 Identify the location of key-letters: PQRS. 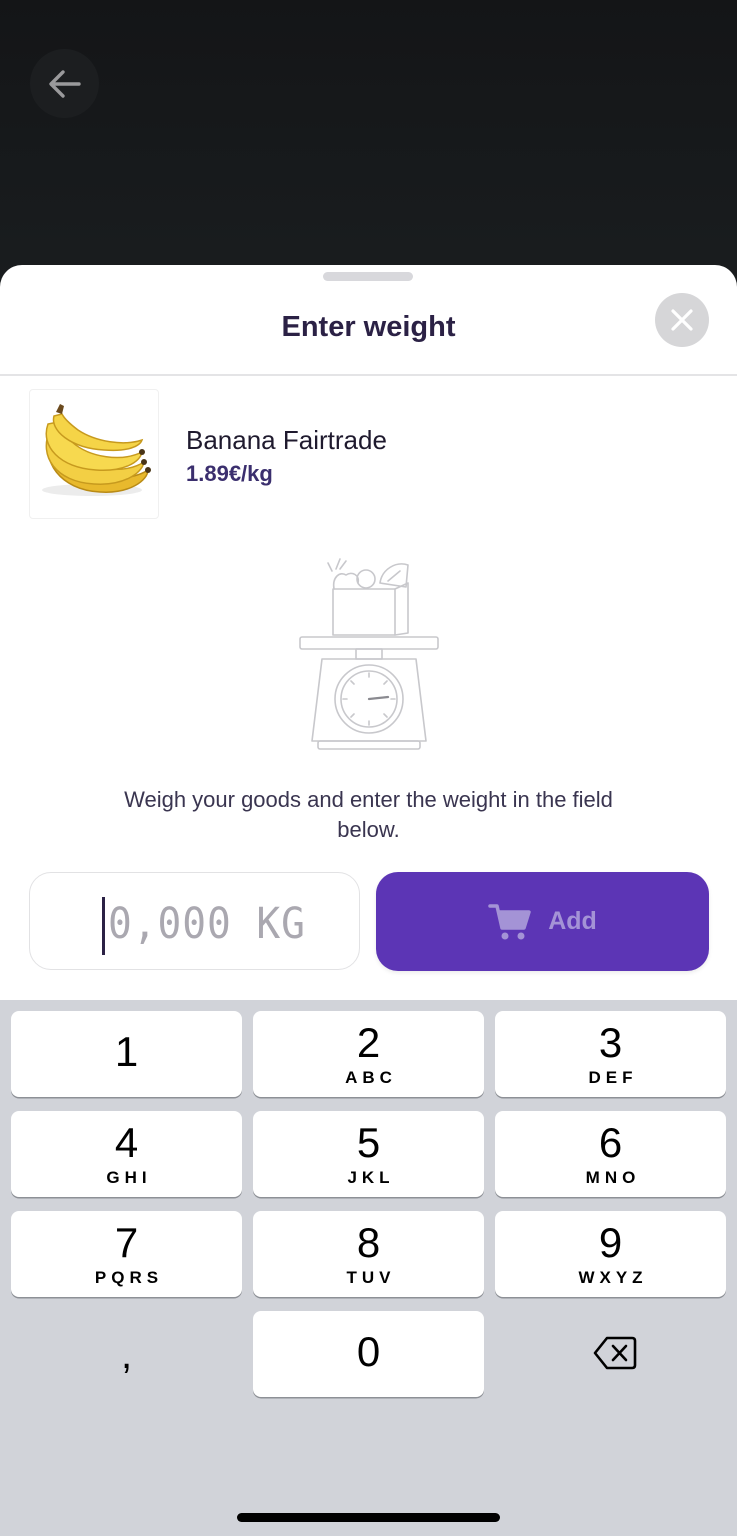
(129, 1277).